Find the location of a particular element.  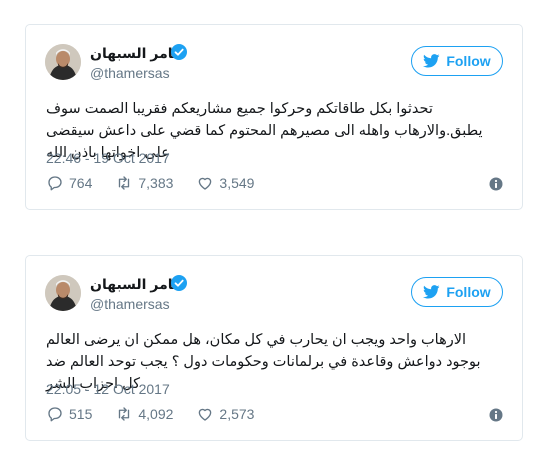

reply-count: 764 is located at coordinates (81, 183).